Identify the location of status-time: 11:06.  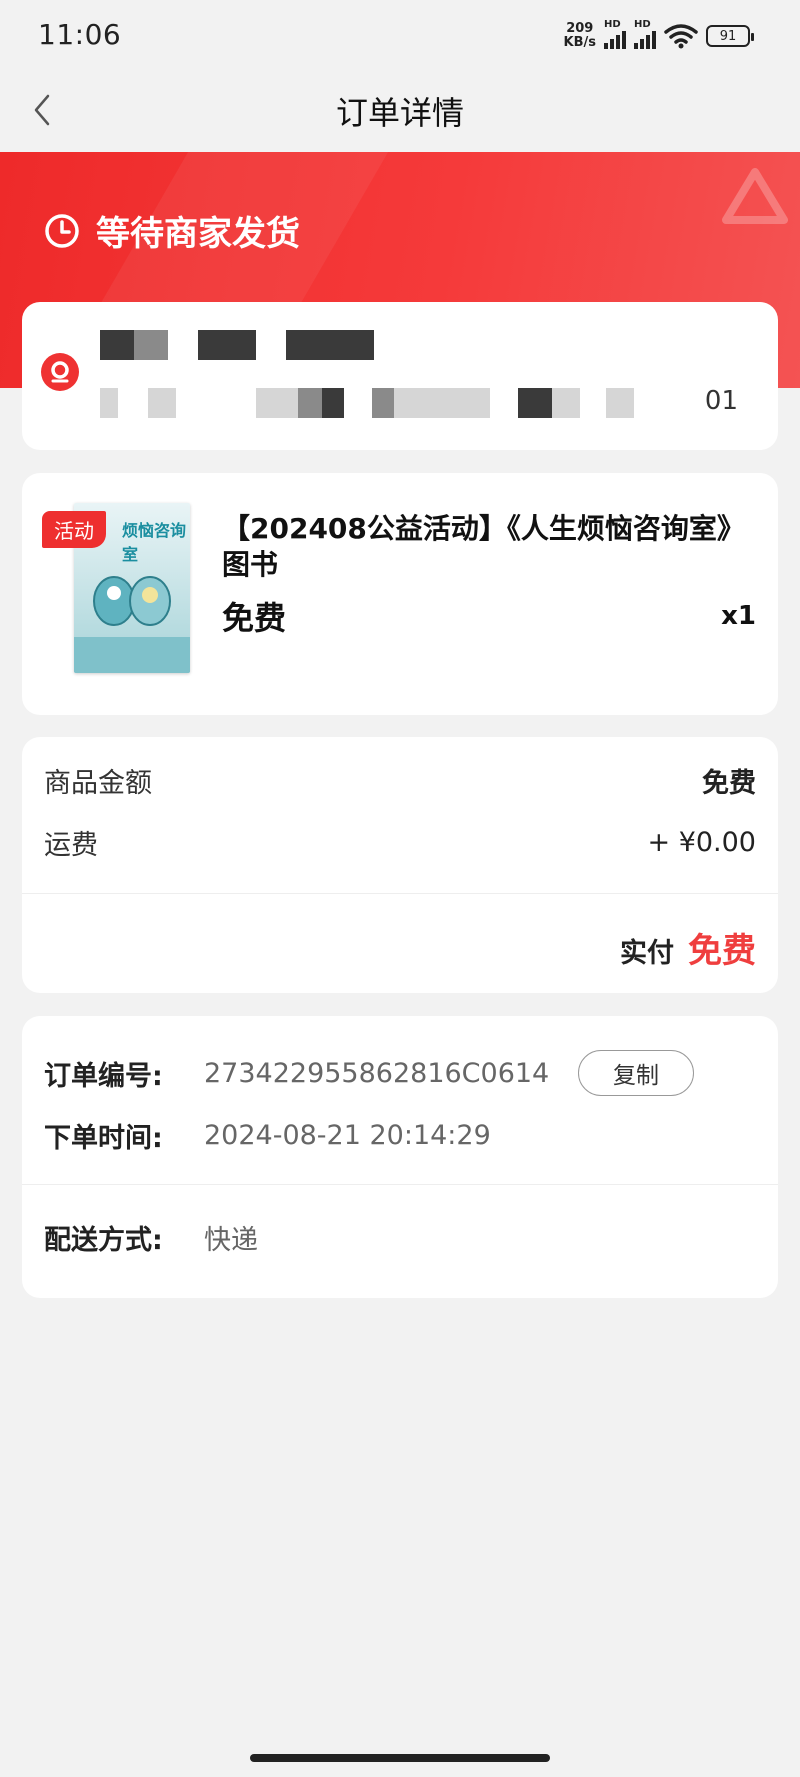
(80, 34).